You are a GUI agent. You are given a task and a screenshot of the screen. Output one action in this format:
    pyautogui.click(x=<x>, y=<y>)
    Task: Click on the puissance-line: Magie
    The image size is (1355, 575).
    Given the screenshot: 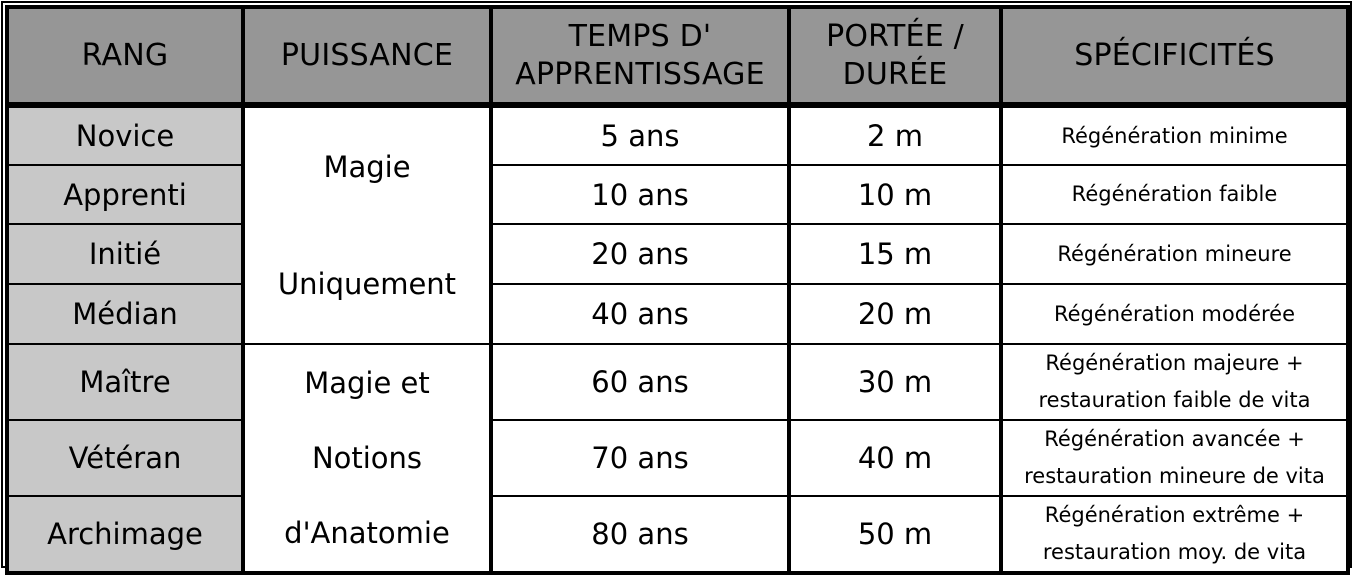 What is the action you would take?
    pyautogui.click(x=367, y=166)
    